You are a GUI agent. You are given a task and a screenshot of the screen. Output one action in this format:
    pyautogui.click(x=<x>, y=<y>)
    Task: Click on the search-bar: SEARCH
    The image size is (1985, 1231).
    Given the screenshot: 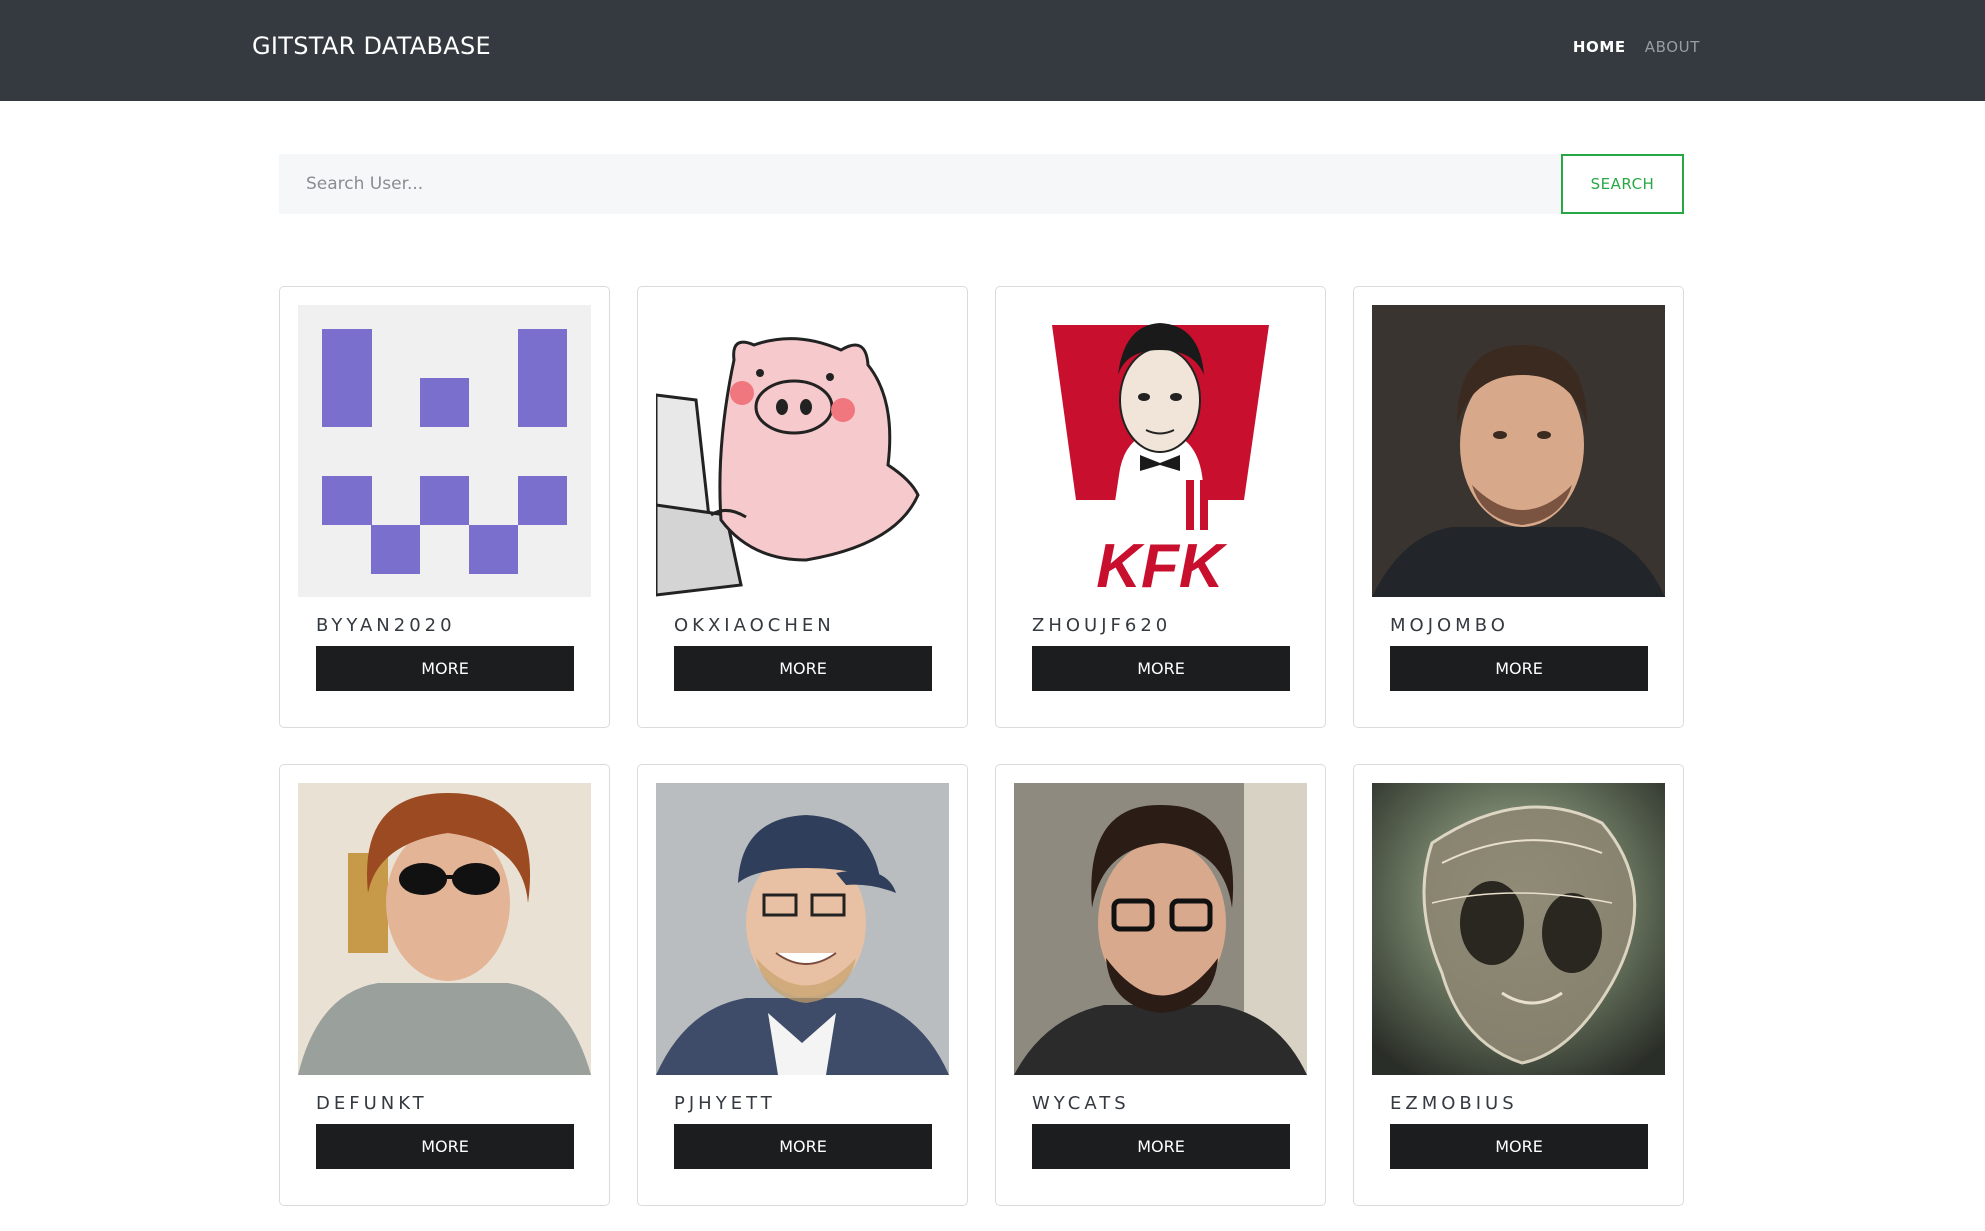 What is the action you would take?
    pyautogui.click(x=981, y=184)
    